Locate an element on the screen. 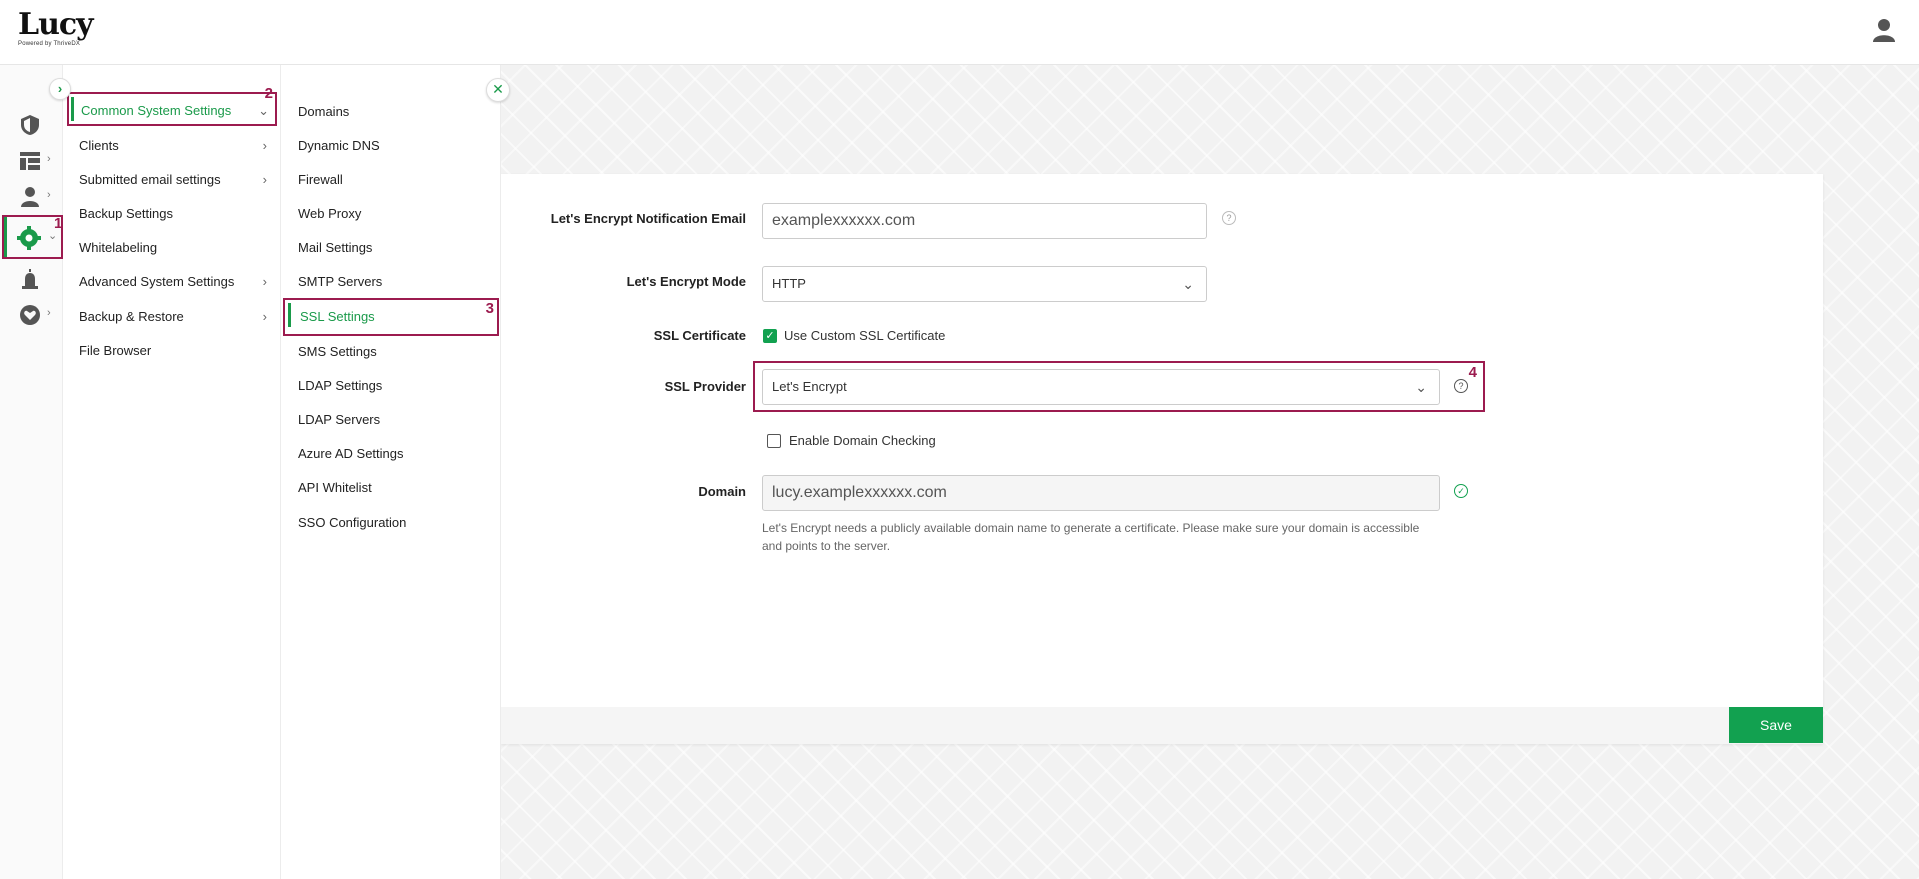 This screenshot has height=879, width=1919. submenu-item-ldap-servers: LDAP Servers is located at coordinates (391, 420).